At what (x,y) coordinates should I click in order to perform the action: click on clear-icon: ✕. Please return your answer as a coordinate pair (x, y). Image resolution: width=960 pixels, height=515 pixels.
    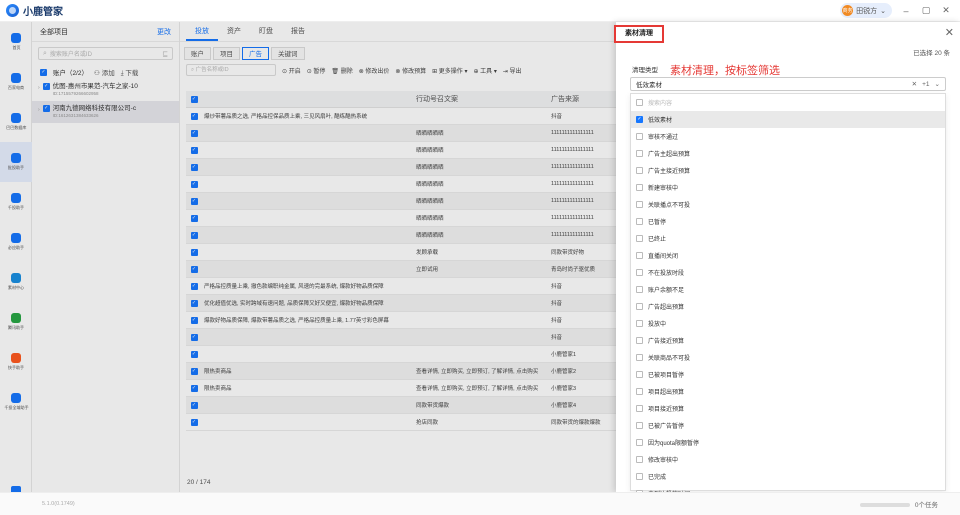
    Looking at the image, I should click on (914, 84).